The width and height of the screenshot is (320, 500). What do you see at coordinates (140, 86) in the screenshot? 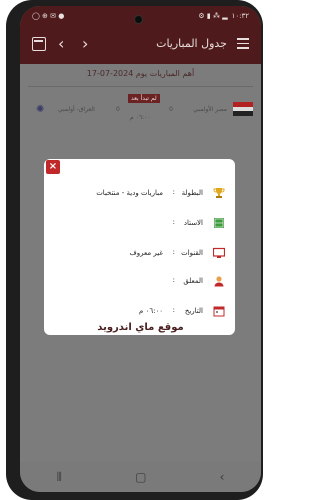
I see `divider` at bounding box center [140, 86].